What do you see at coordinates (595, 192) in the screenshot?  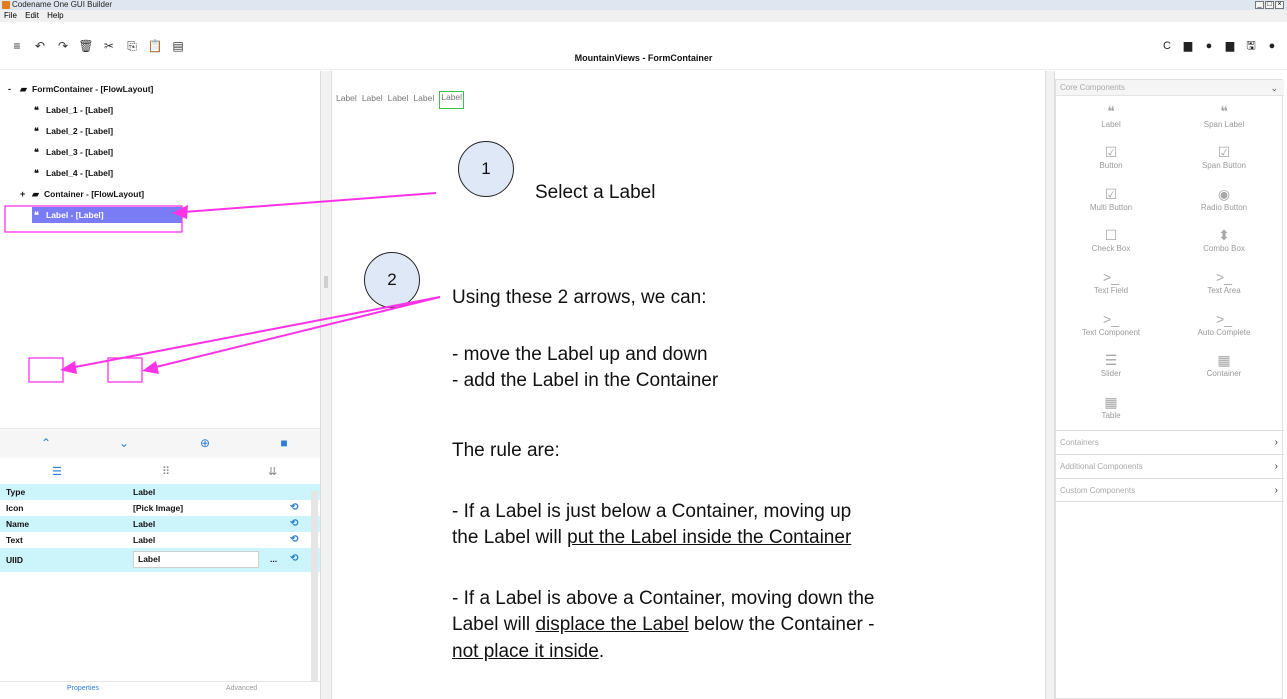 I see `step-1-text: Select a Label` at bounding box center [595, 192].